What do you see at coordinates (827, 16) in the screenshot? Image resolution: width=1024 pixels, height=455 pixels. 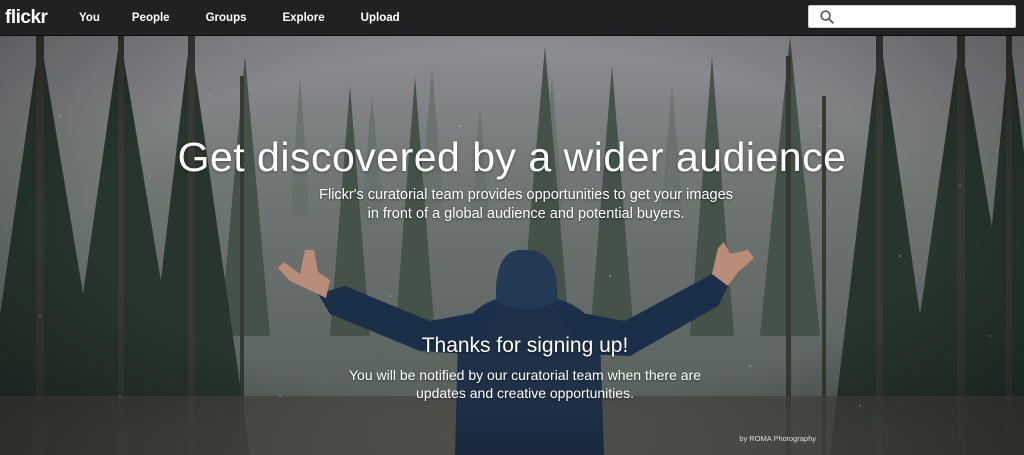 I see `search-icon` at bounding box center [827, 16].